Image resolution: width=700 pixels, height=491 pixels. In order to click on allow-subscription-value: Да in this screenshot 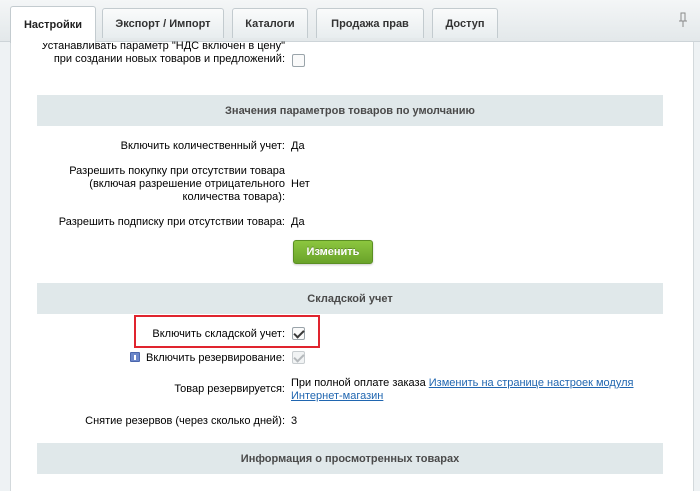, I will do `click(298, 222)`.